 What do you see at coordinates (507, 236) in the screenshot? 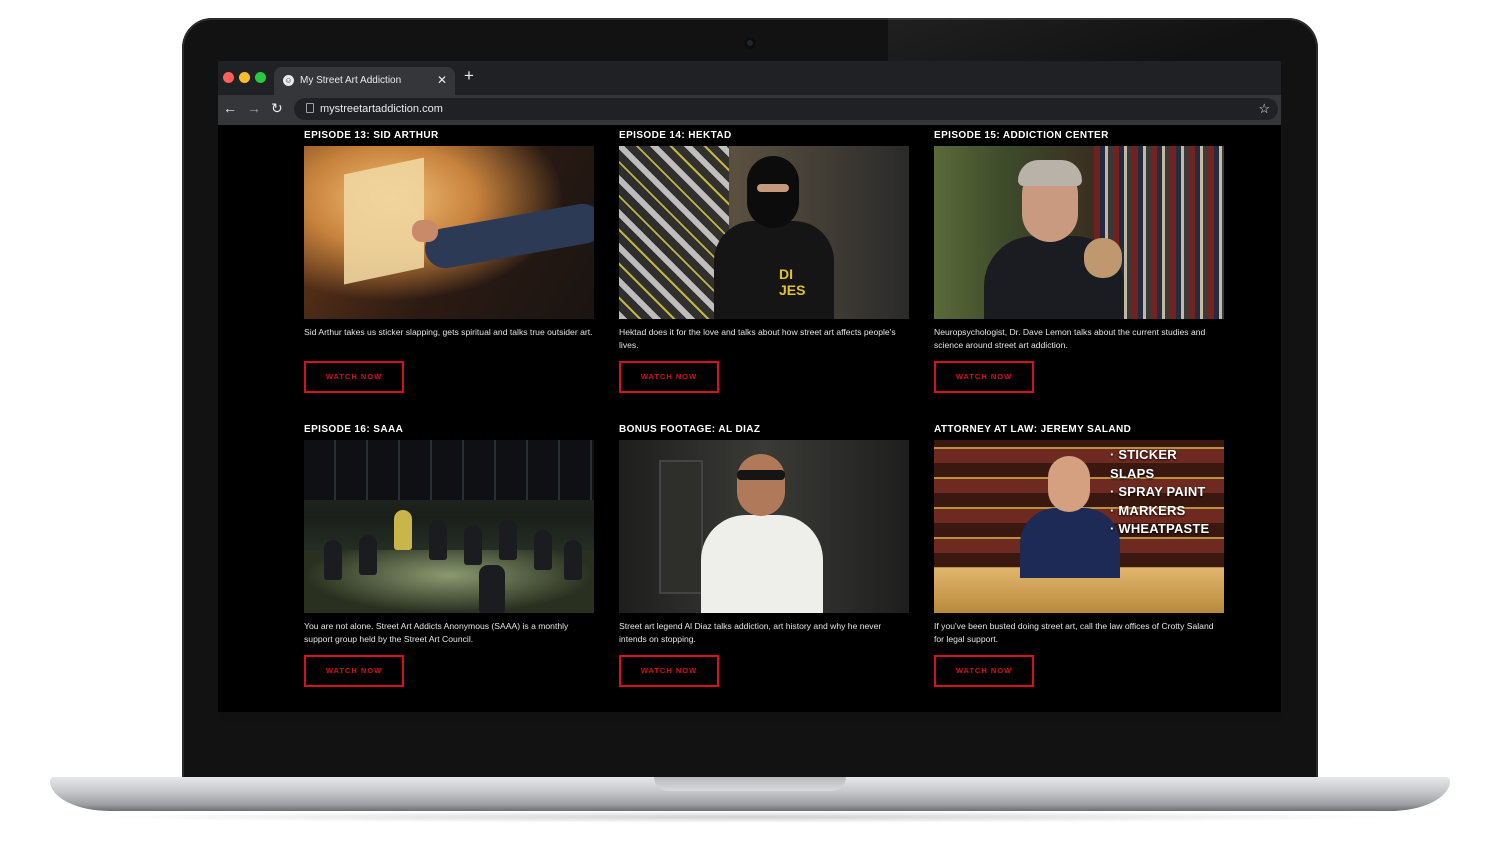
I see `arm-figure` at bounding box center [507, 236].